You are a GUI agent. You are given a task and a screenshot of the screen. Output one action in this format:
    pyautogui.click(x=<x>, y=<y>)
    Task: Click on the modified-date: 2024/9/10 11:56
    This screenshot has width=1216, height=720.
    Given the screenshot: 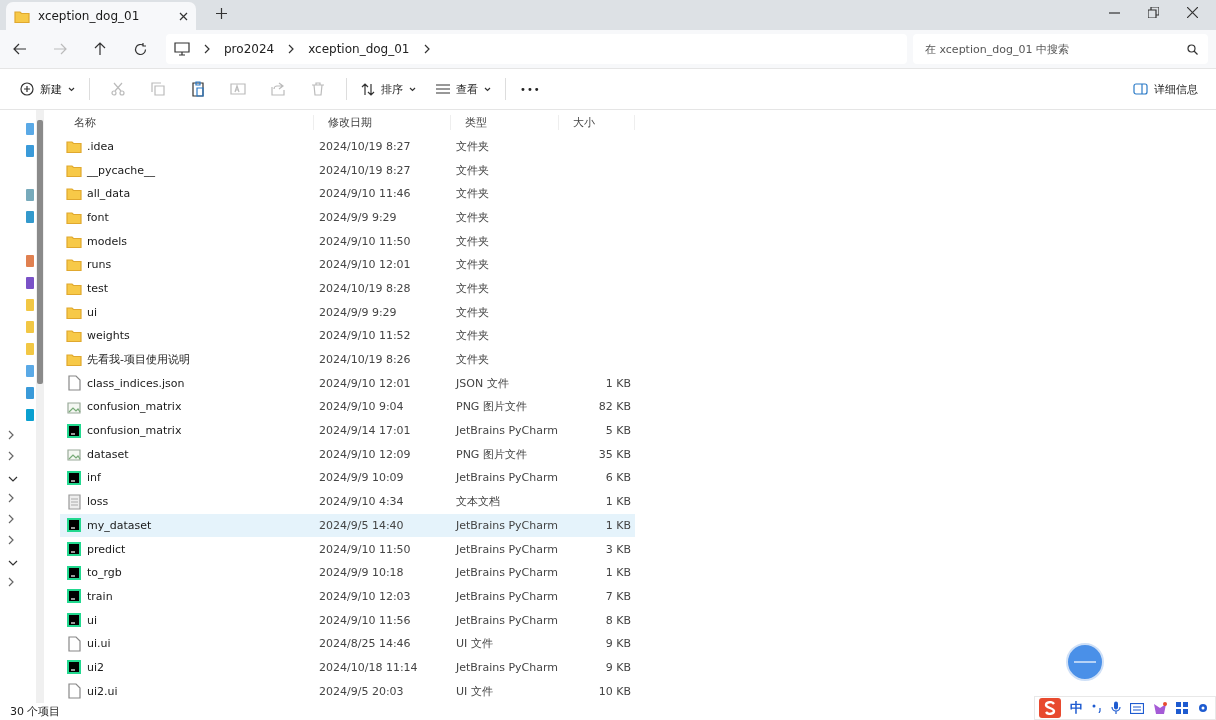 What is the action you would take?
    pyautogui.click(x=365, y=620)
    